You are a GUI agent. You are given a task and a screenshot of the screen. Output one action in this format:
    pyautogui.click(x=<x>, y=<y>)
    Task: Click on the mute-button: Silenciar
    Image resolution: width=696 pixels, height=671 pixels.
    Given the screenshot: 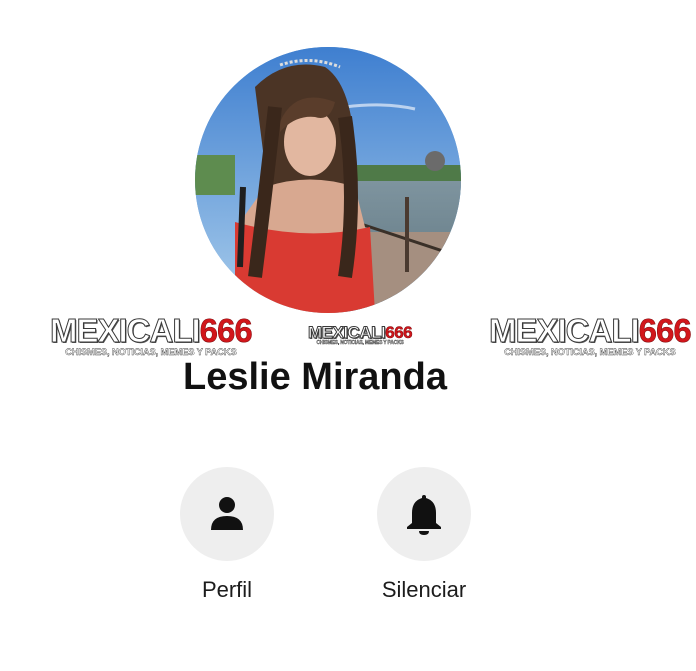 What is the action you would take?
    pyautogui.click(x=424, y=535)
    